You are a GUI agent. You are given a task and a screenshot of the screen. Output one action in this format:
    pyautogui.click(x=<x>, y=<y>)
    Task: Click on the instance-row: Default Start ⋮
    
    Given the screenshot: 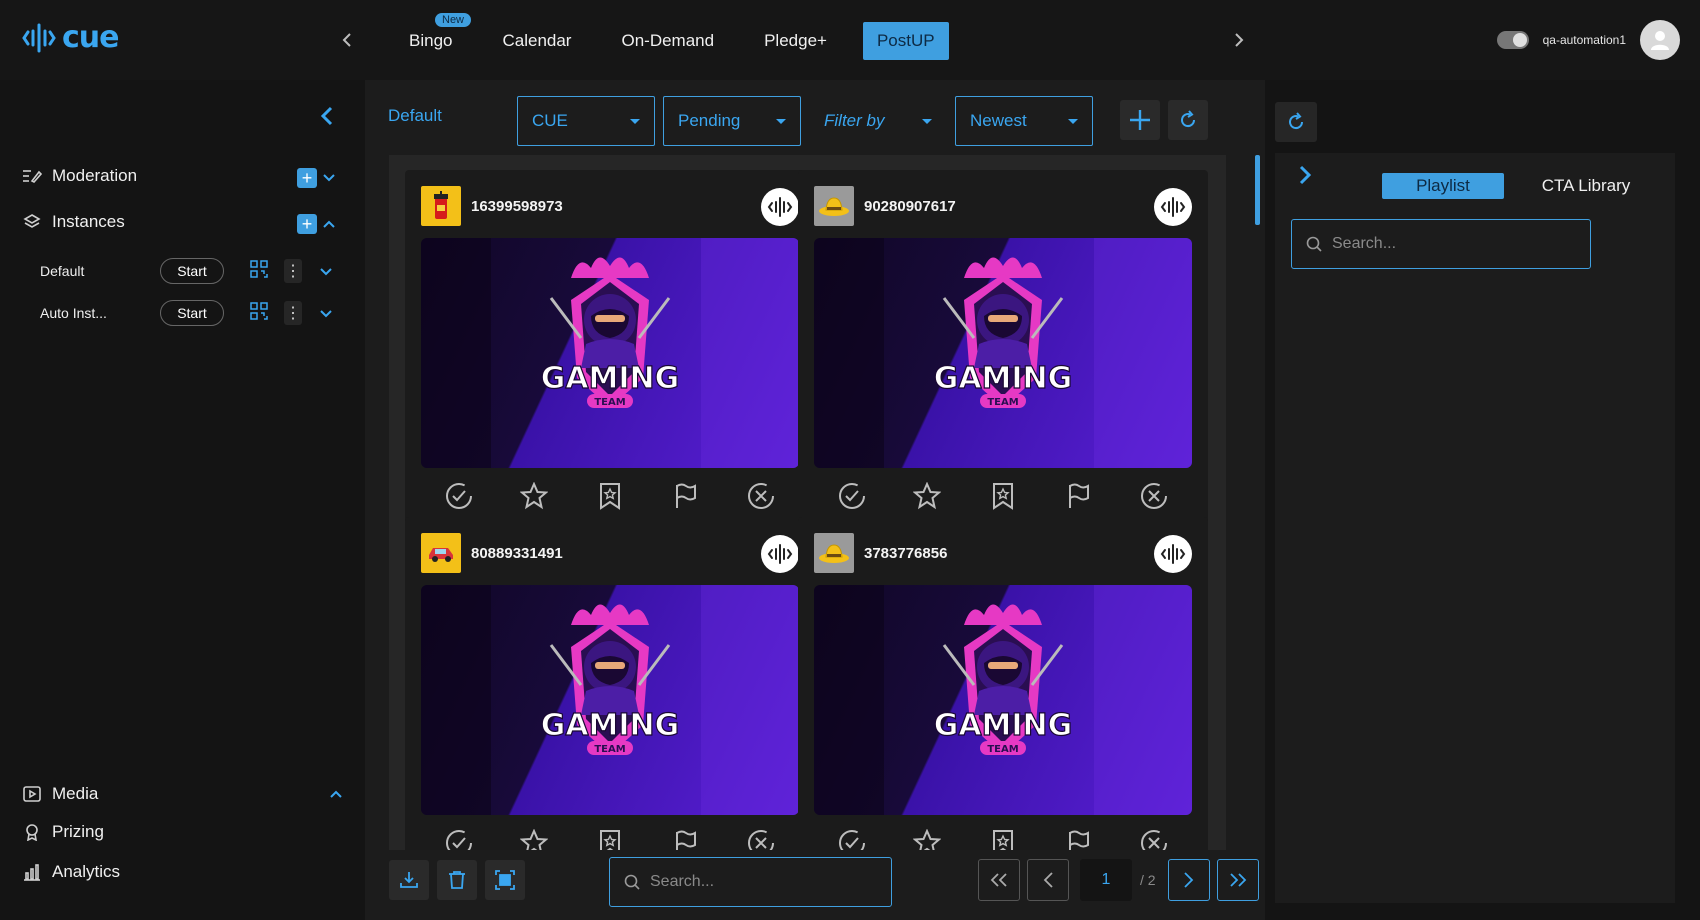 What is the action you would take?
    pyautogui.click(x=190, y=271)
    